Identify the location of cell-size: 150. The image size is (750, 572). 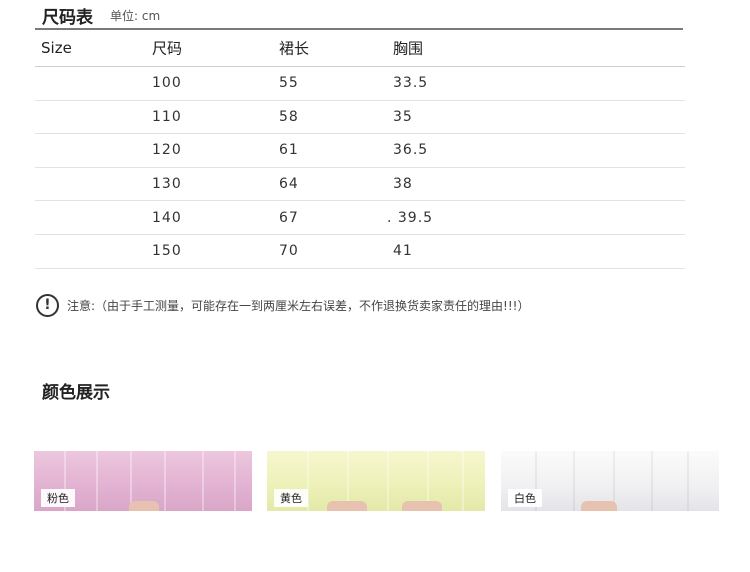
(167, 251).